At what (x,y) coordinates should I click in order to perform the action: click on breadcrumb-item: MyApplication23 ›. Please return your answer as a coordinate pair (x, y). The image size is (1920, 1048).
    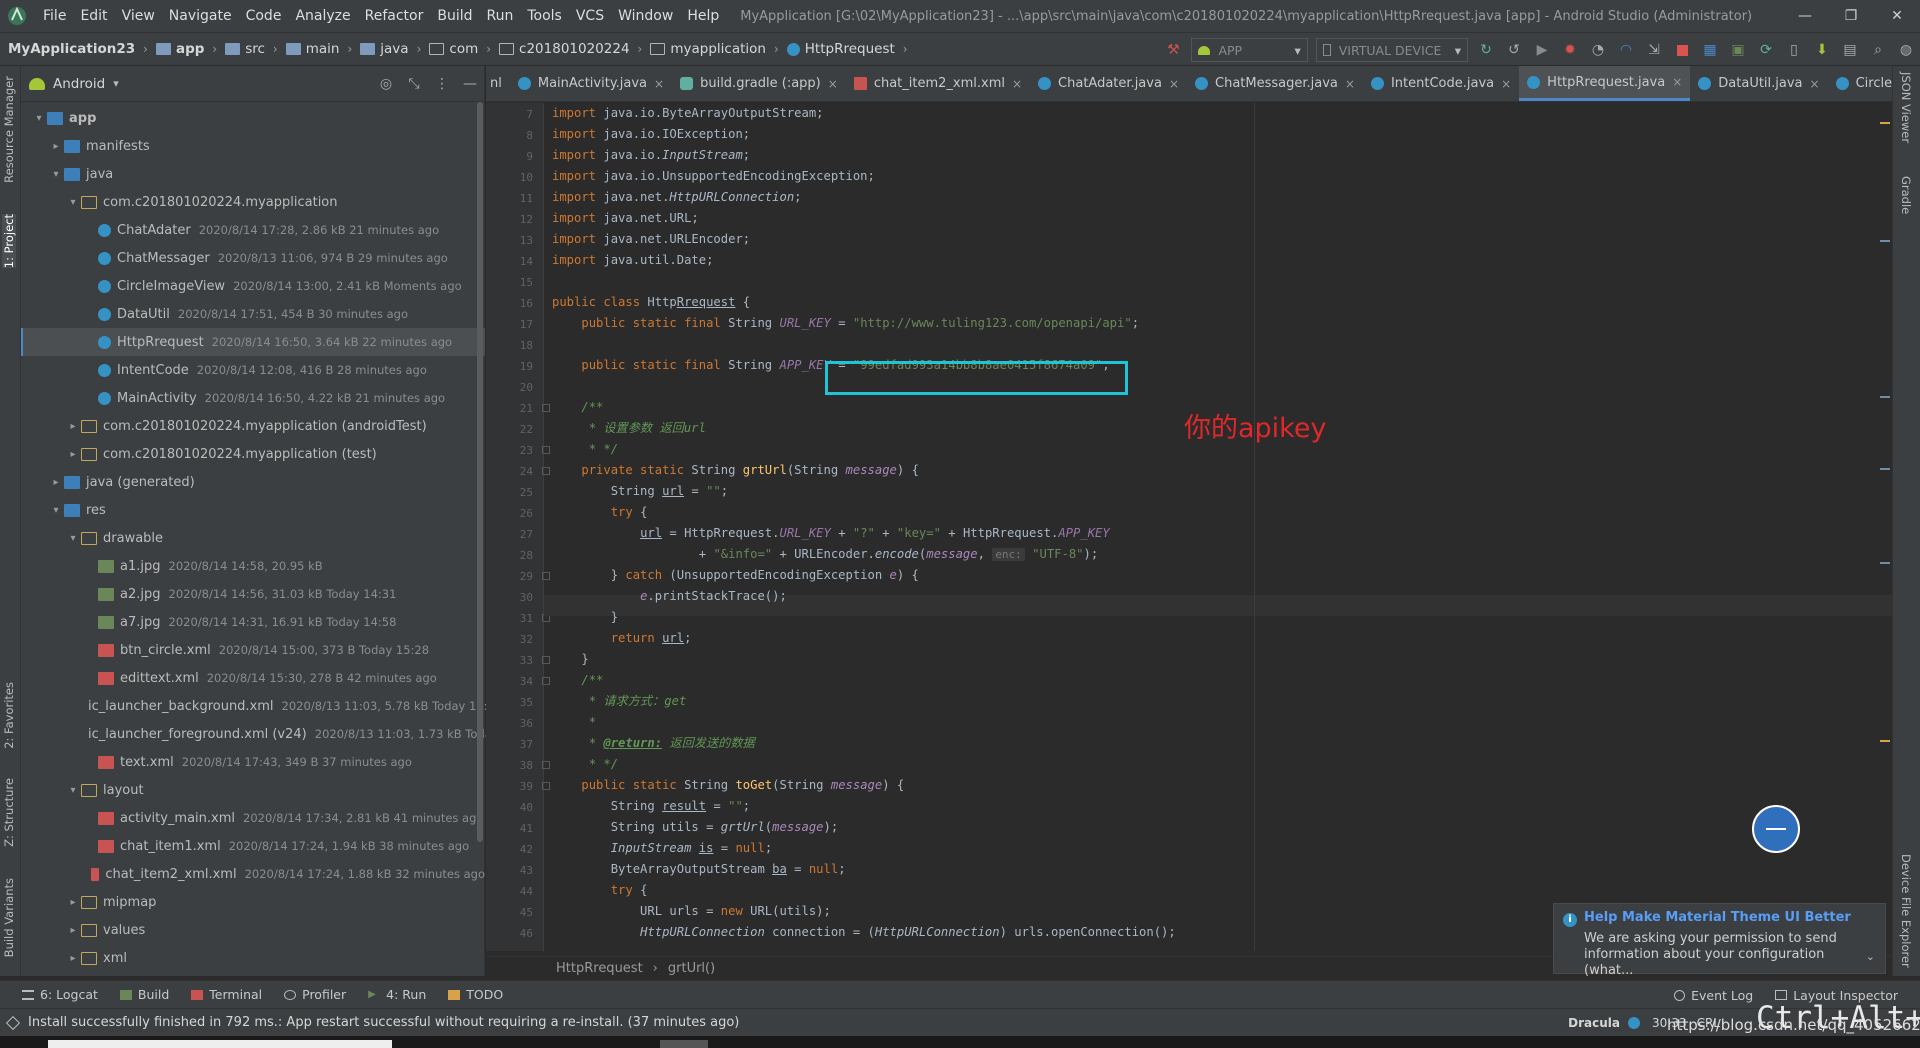
    Looking at the image, I should click on (75, 49).